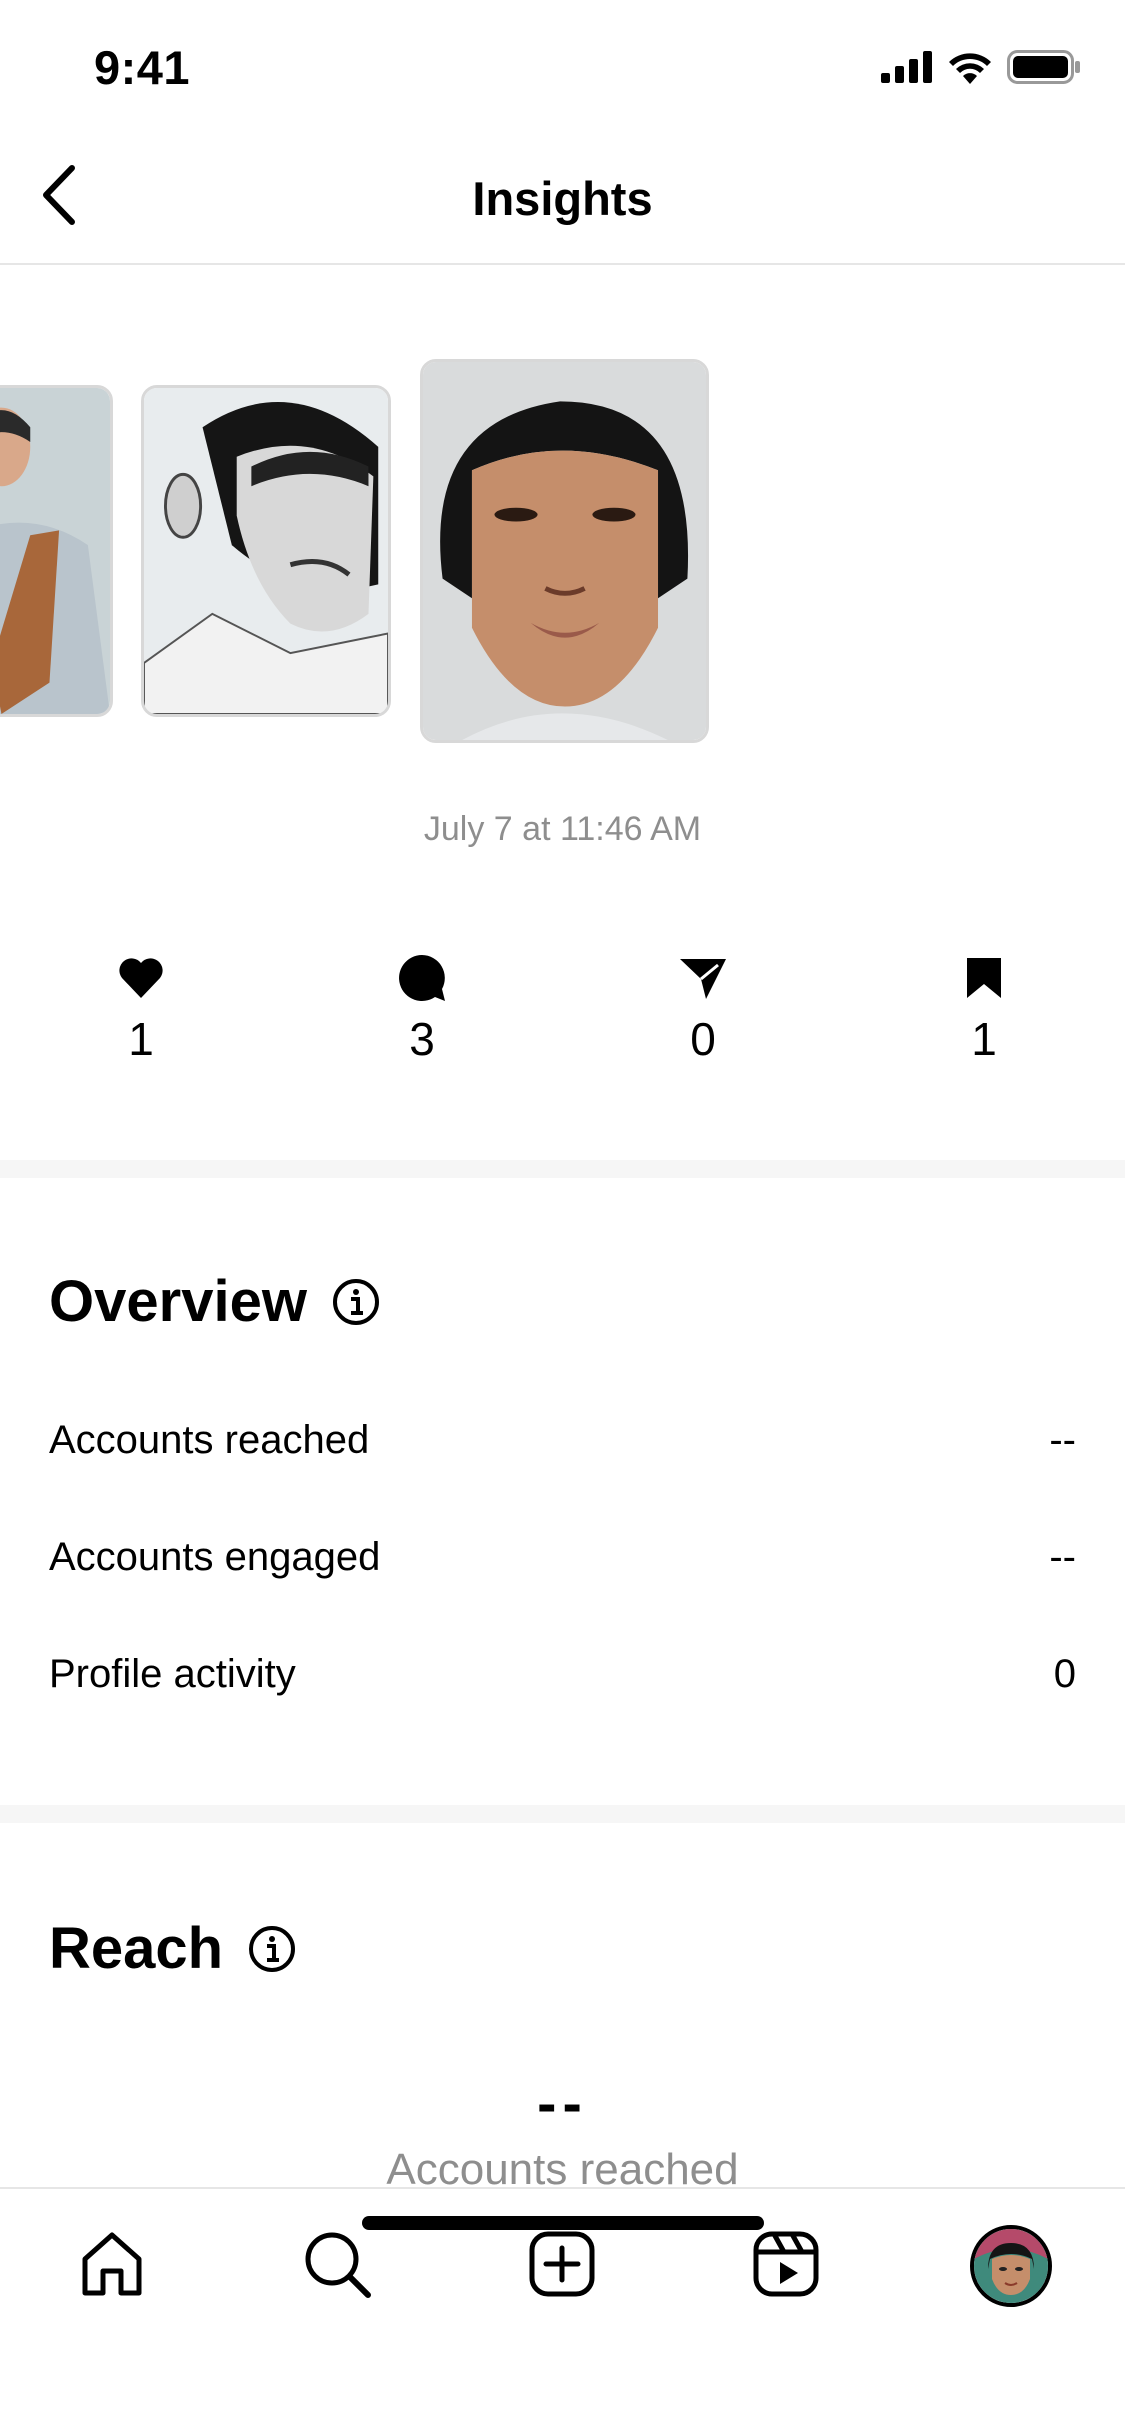 The image size is (1125, 2436). I want to click on metric-row: Accounts reached --, so click(562, 1440).